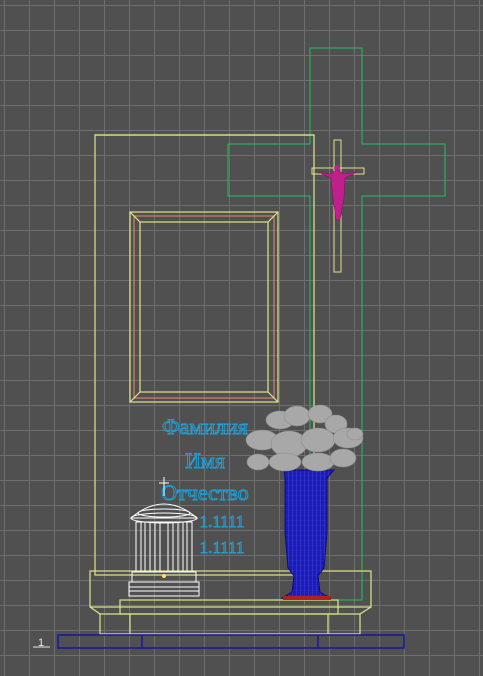 Image resolution: width=483 pixels, height=676 pixels. Describe the element at coordinates (222, 521) in the screenshot. I see `inscription-date-birth: 1.1111` at that location.